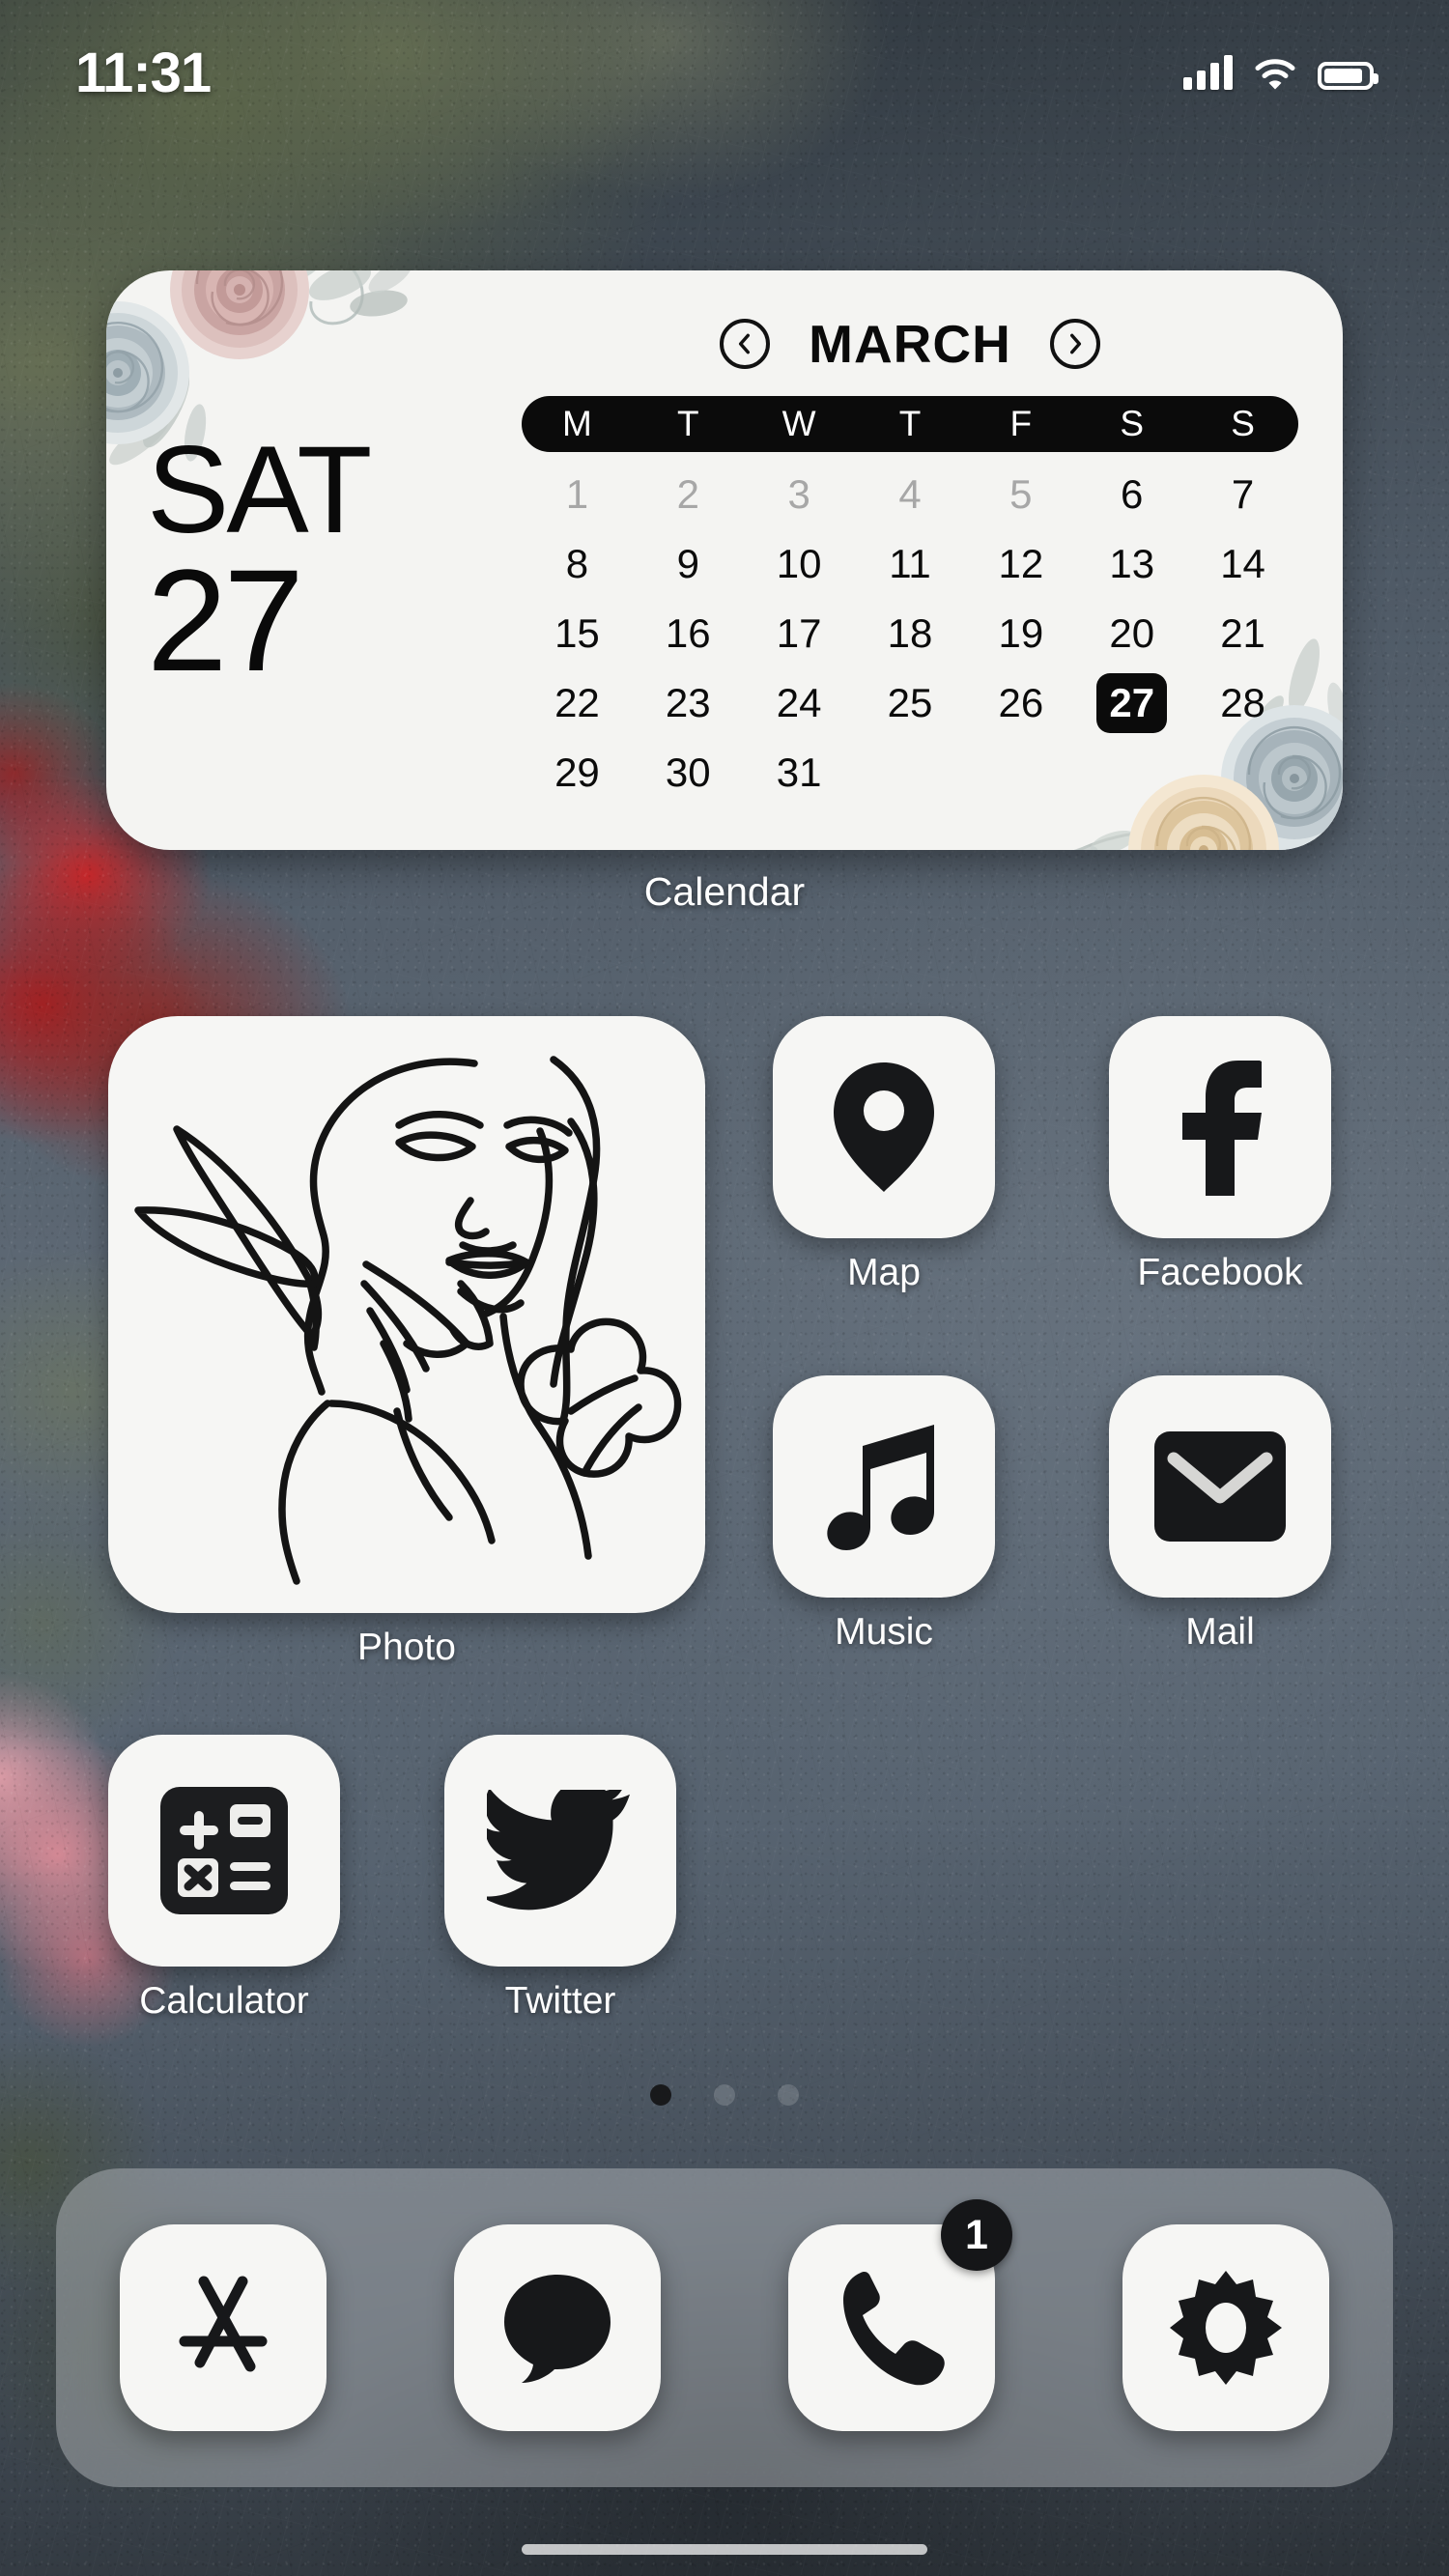  Describe the element at coordinates (724, 891) in the screenshot. I see `calendar-widget-label: Calendar` at that location.